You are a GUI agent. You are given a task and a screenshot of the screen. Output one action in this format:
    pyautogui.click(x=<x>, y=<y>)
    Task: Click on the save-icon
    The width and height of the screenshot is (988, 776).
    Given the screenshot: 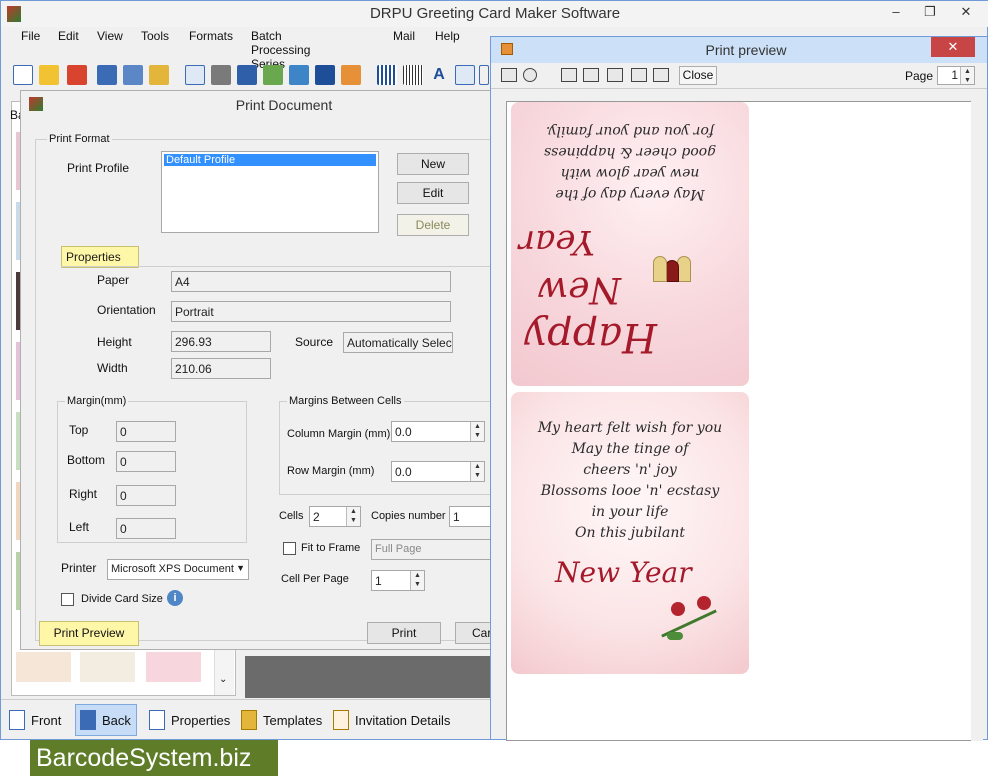 What is the action you would take?
    pyautogui.click(x=107, y=75)
    